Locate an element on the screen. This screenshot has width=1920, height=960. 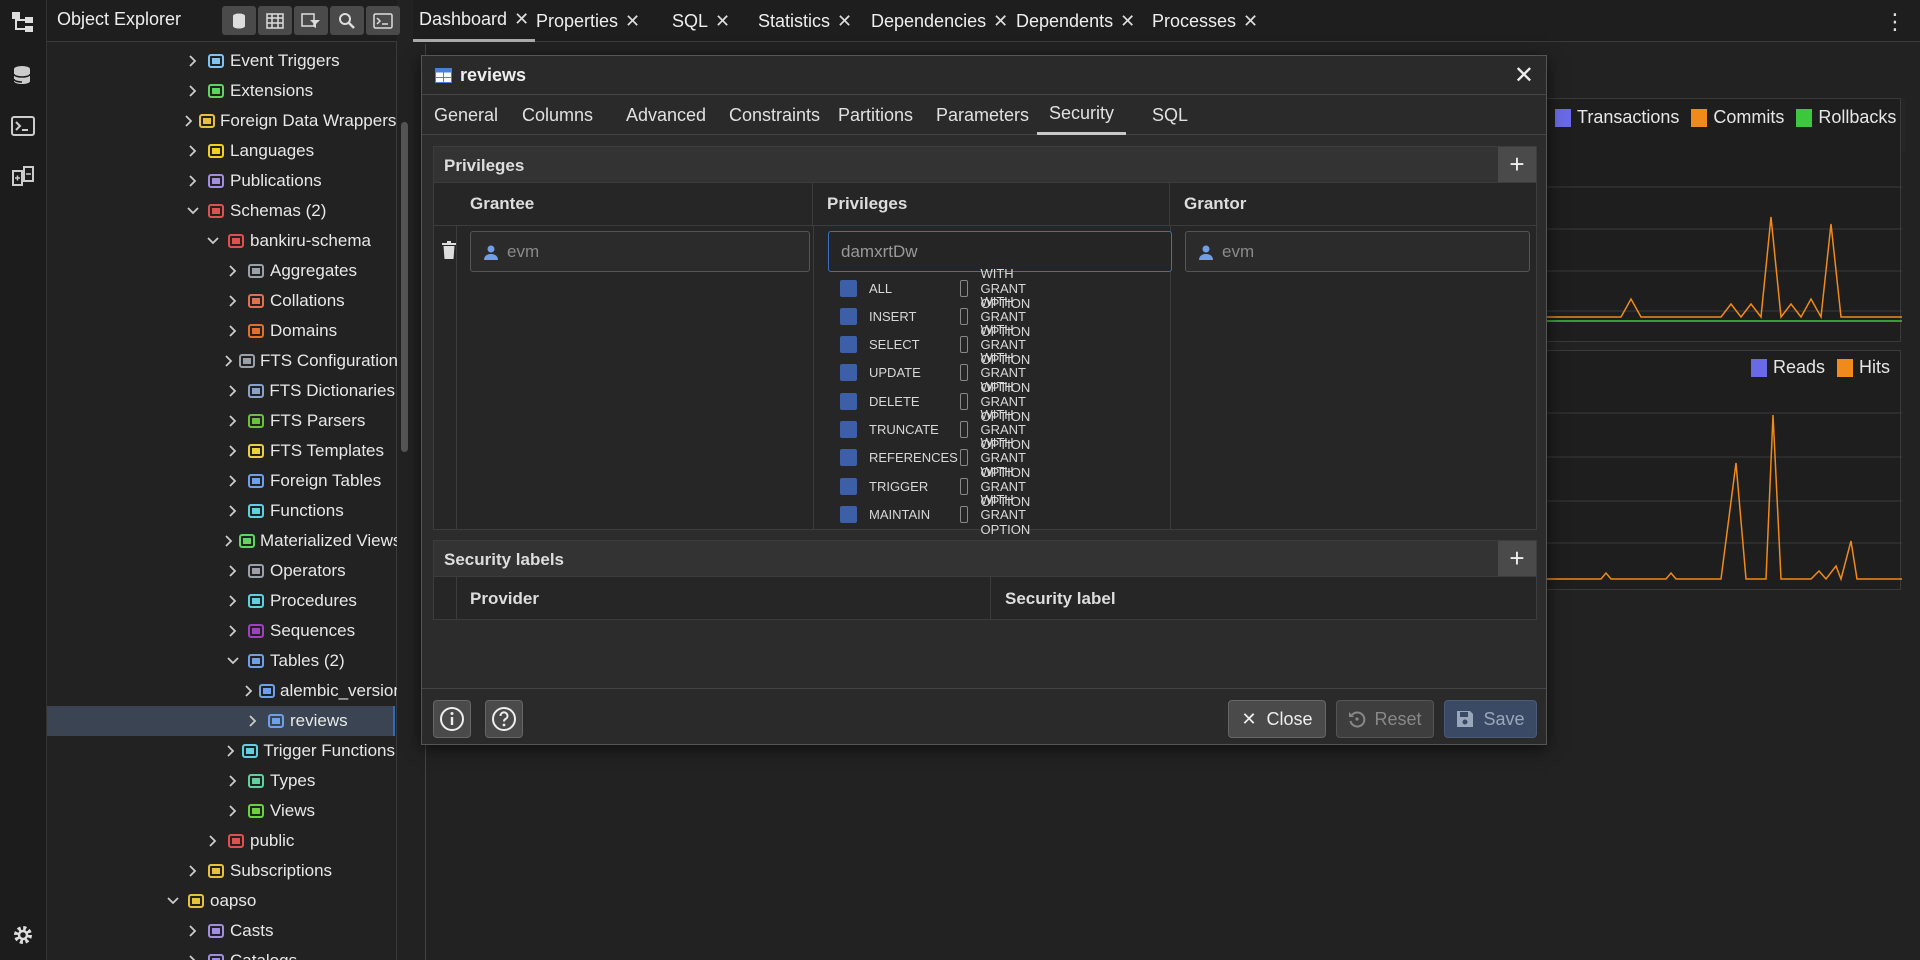
search-objects-button is located at coordinates (347, 20).